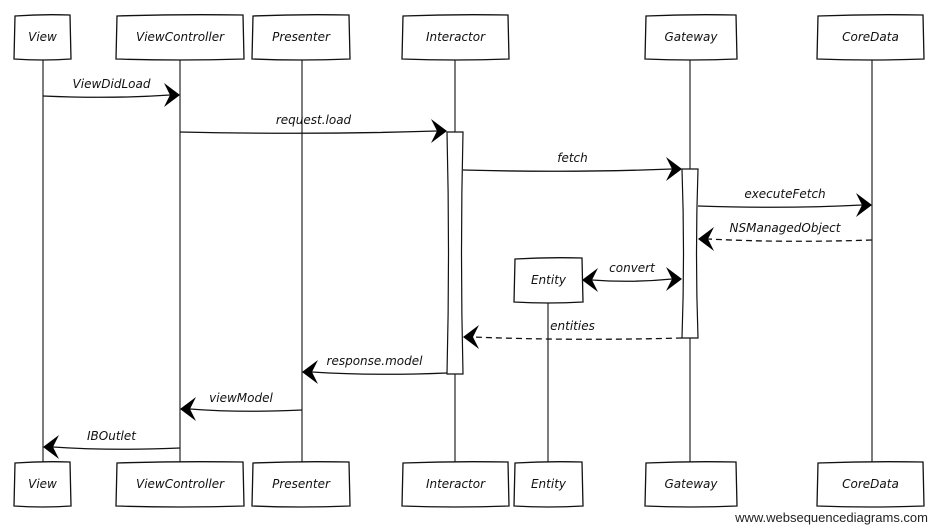 The width and height of the screenshot is (938, 531). I want to click on message-entities: entities, so click(573, 334).